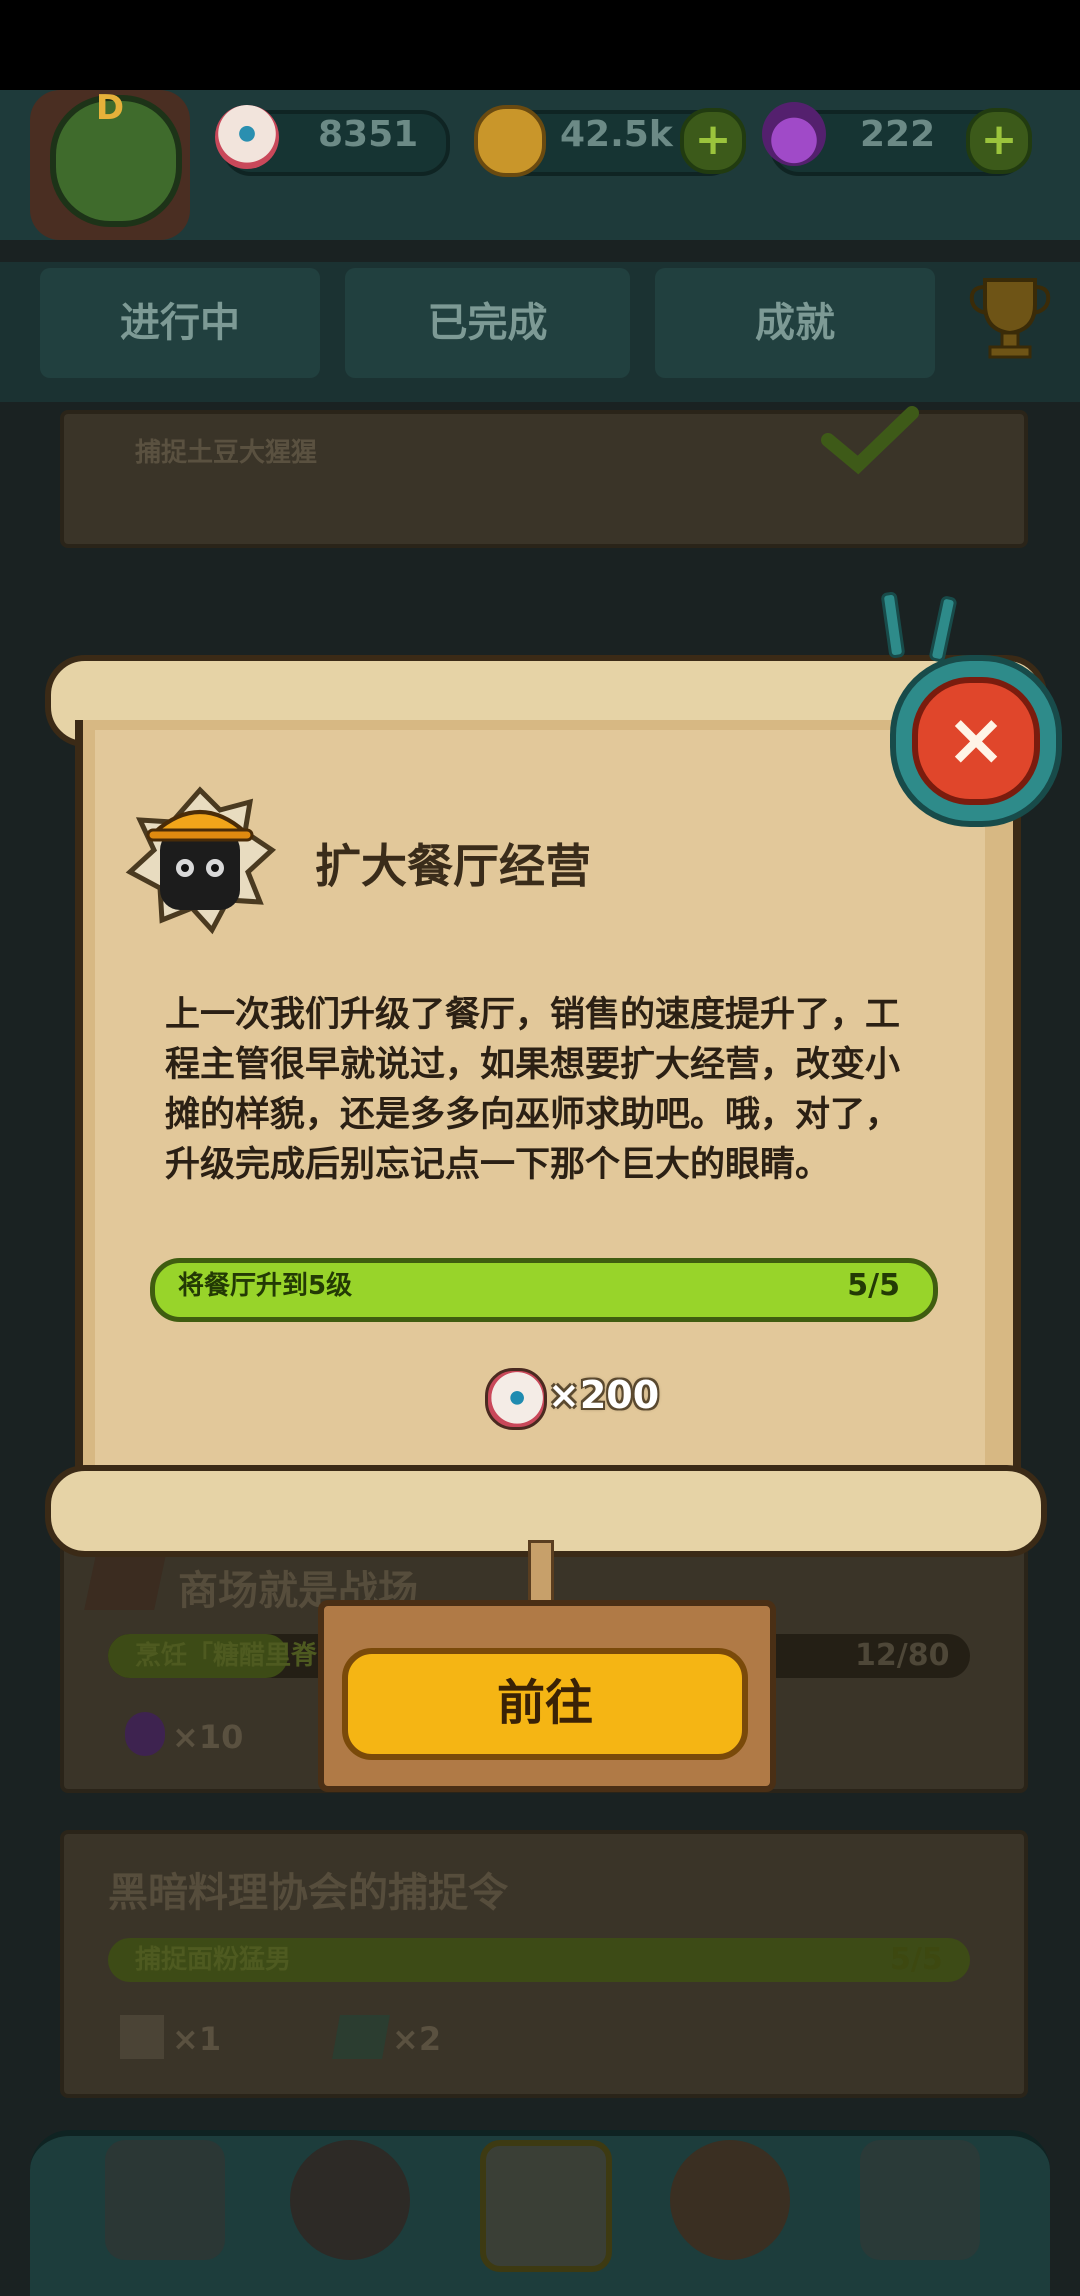 The width and height of the screenshot is (1080, 2296). Describe the element at coordinates (870, 440) in the screenshot. I see `completed-check-icon` at that location.